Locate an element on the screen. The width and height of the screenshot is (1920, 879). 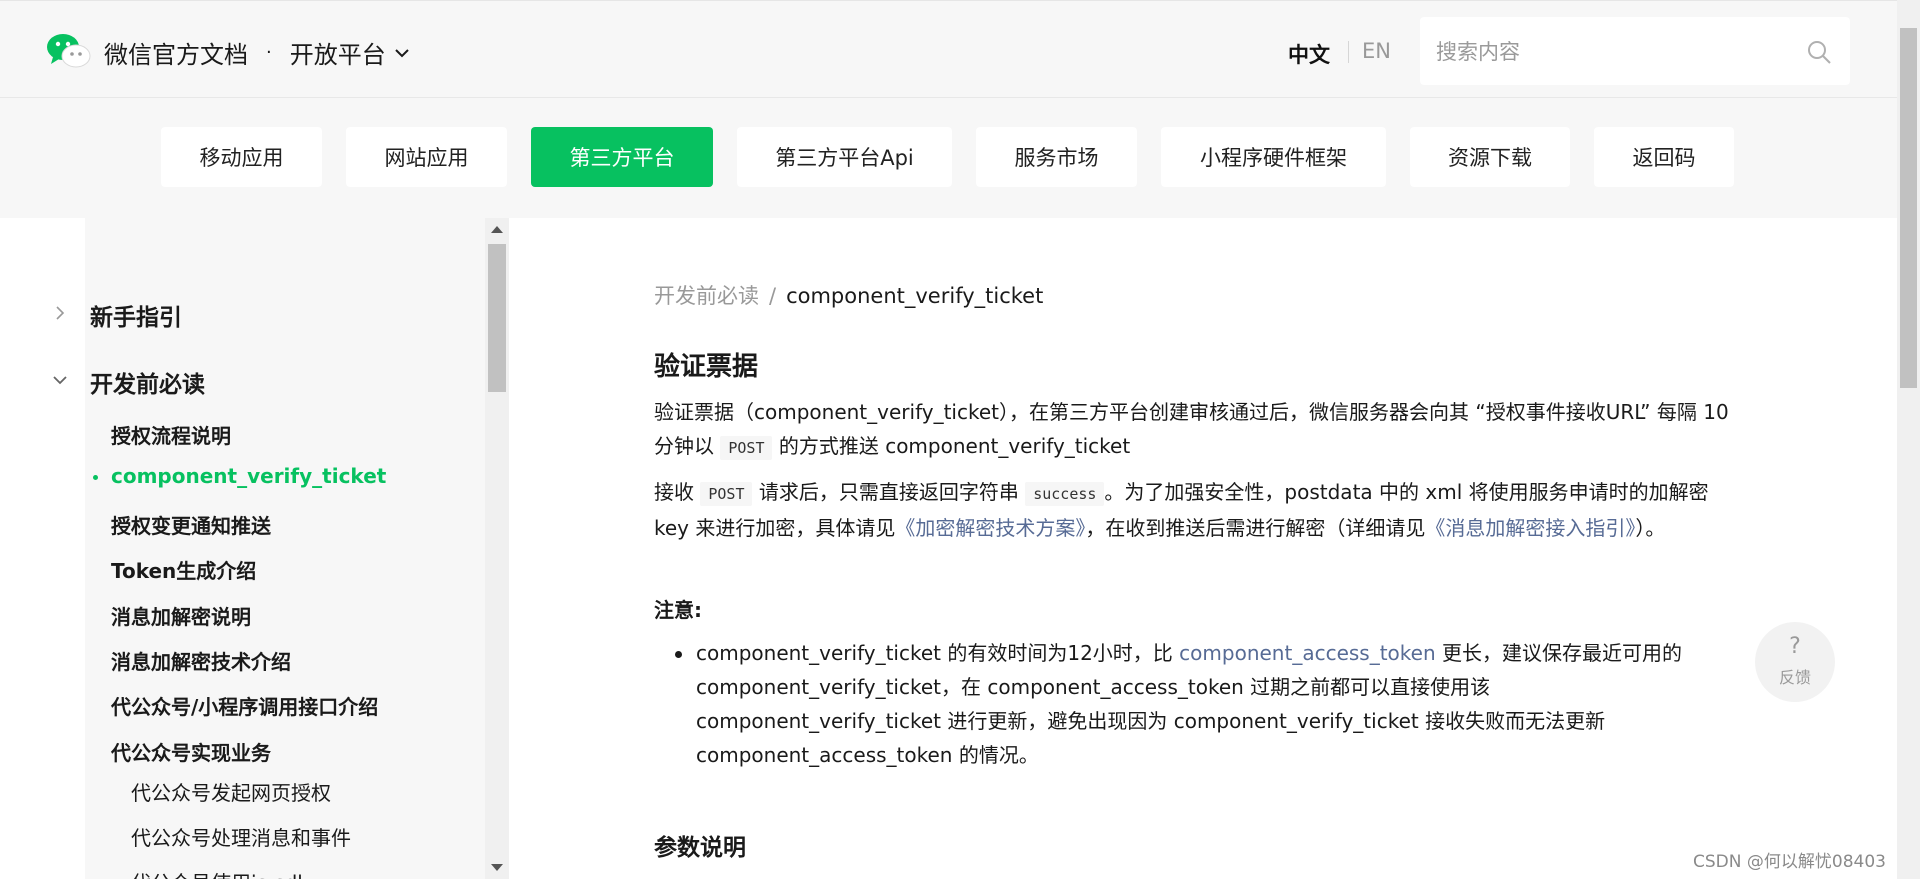
sidebar-item-msg-crypto: 消息加解密说明 is located at coordinates (181, 615).